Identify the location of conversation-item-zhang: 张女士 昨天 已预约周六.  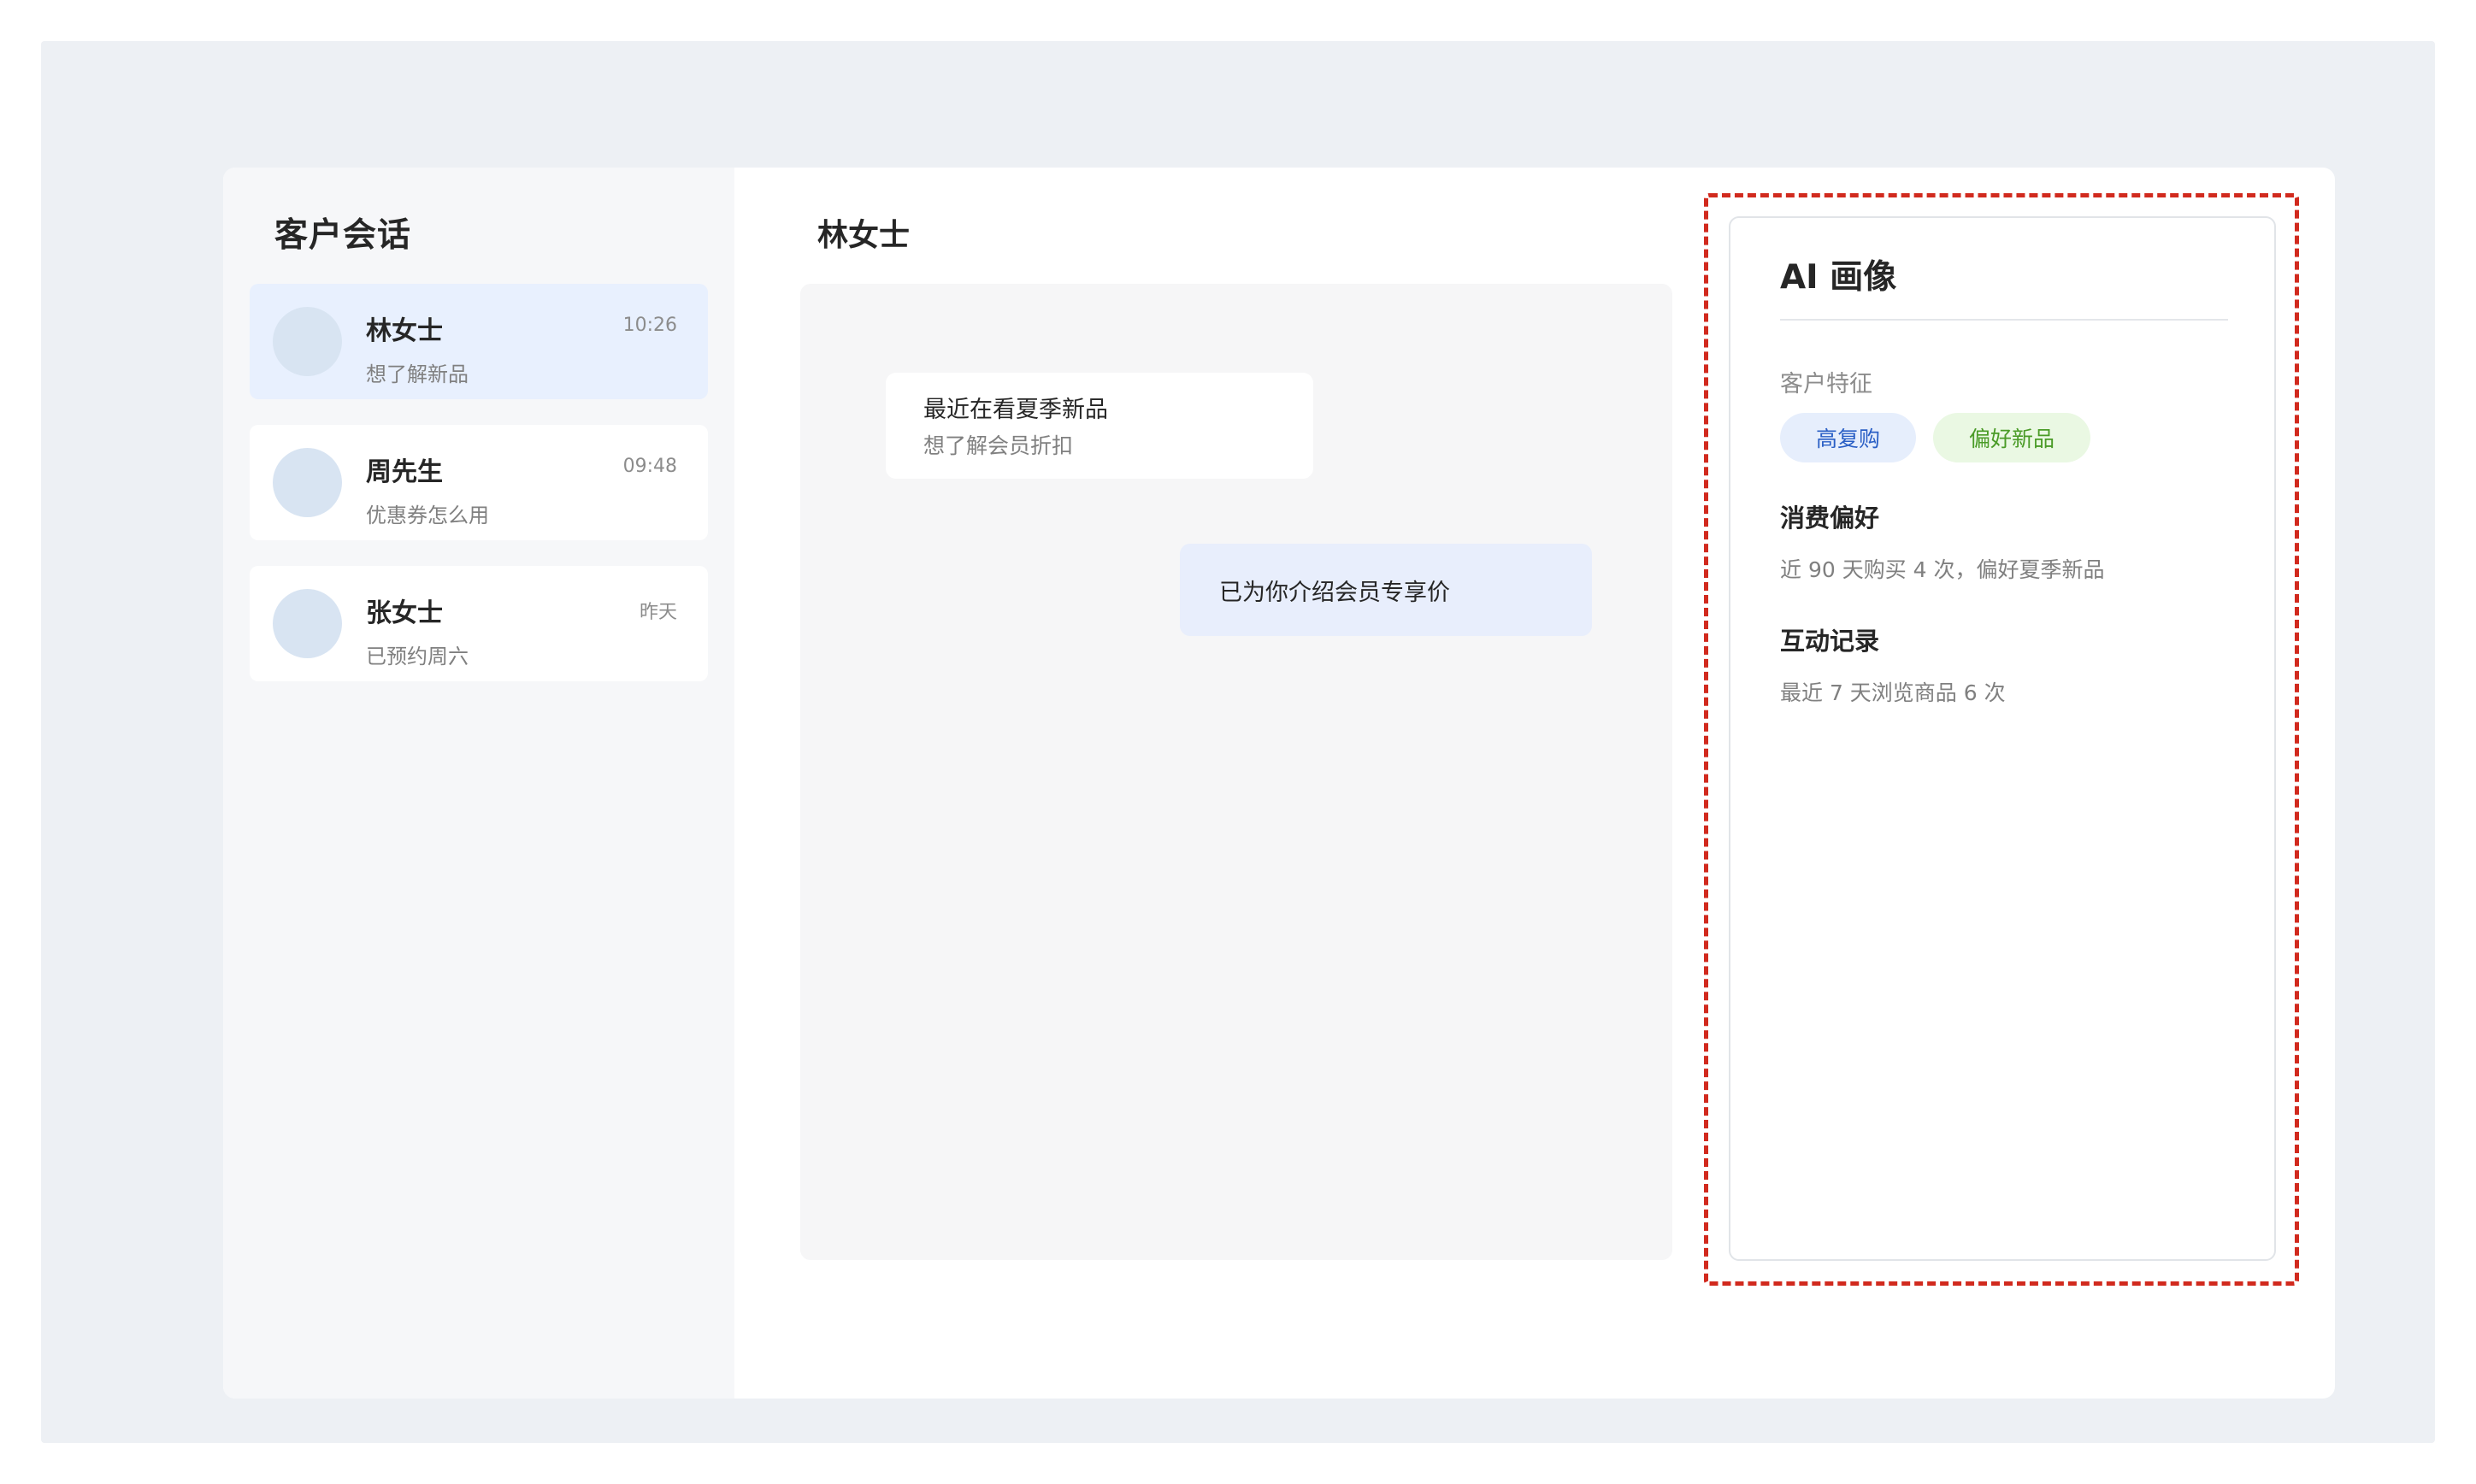
(479, 623).